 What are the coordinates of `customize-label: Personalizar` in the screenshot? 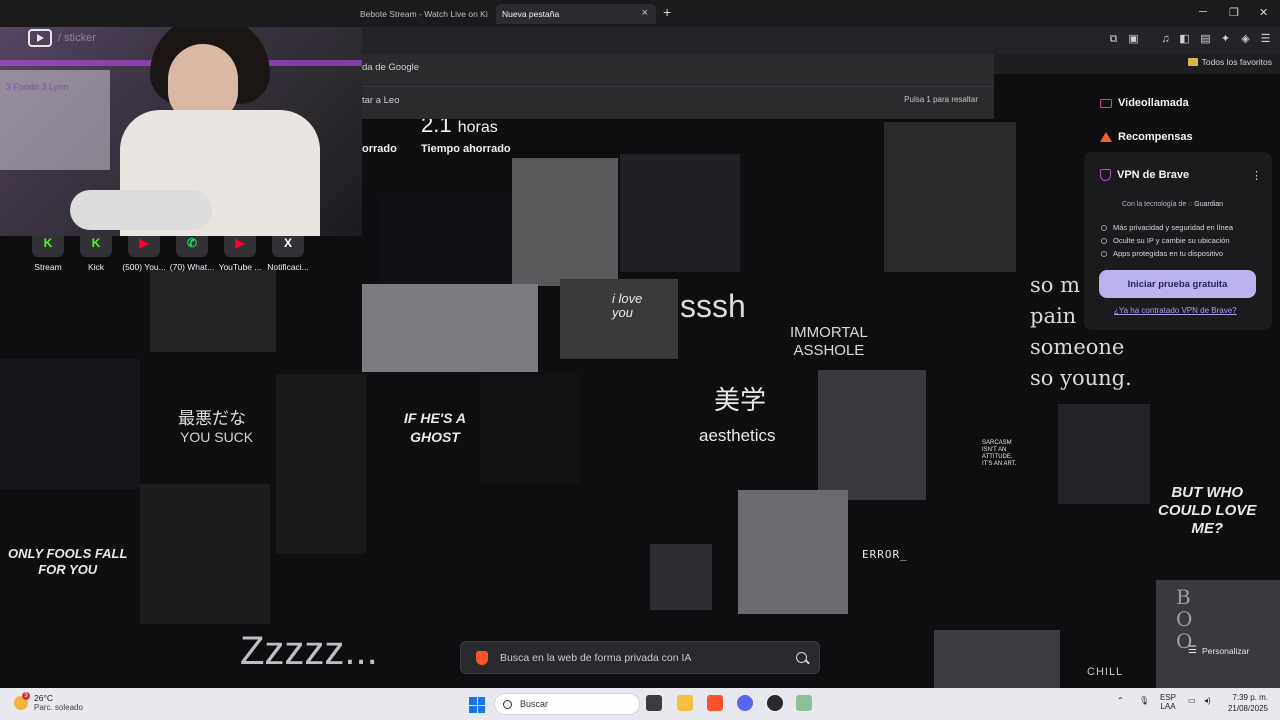 It's located at (1225, 650).